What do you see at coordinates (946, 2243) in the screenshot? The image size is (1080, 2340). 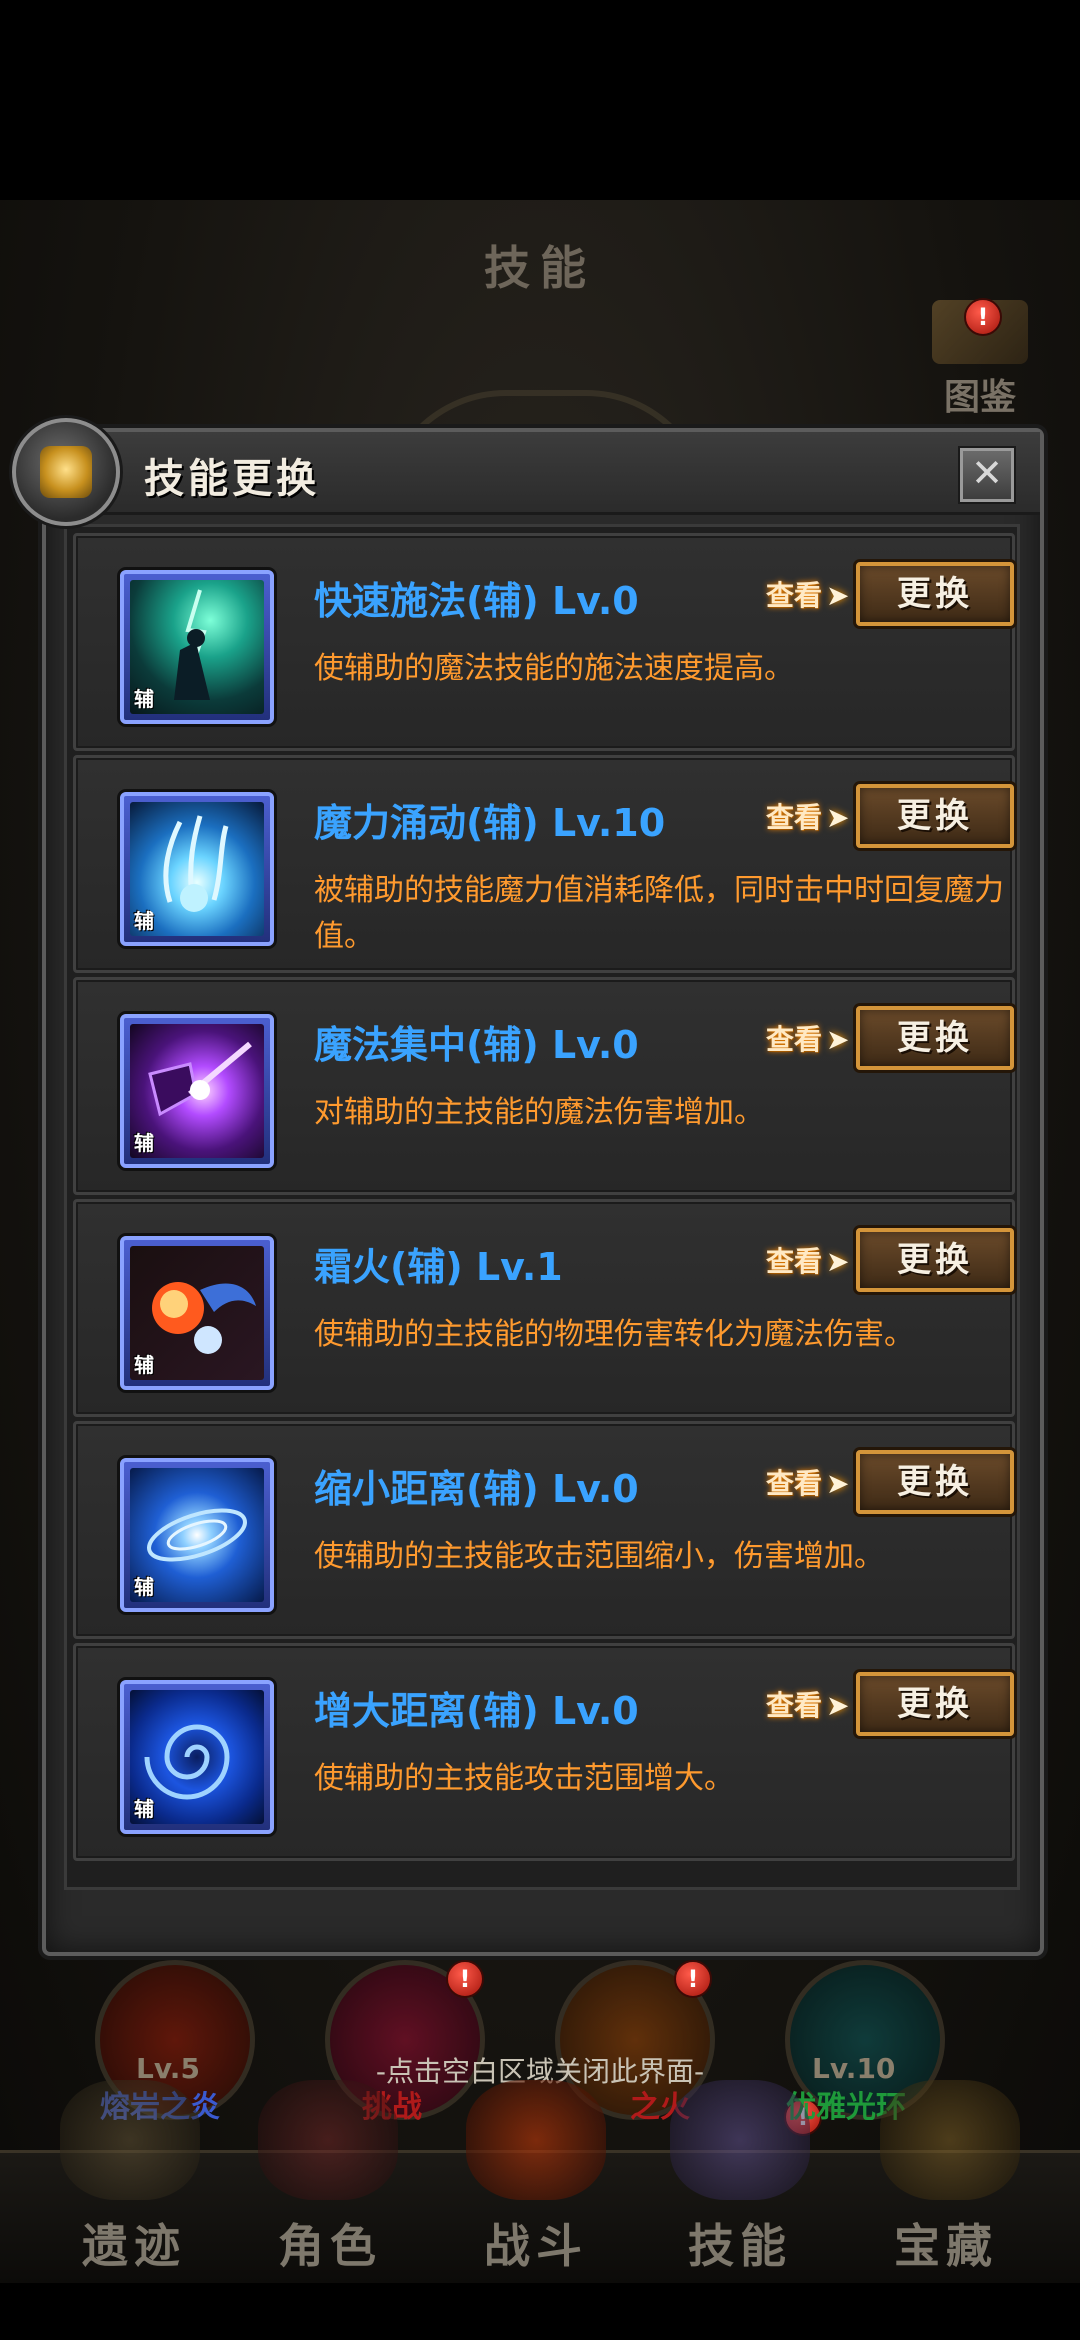 I see `tab-treasure: 宝藏` at bounding box center [946, 2243].